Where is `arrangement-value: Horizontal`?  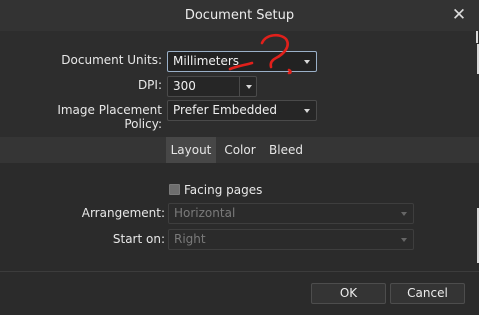 arrangement-value: Horizontal is located at coordinates (205, 213).